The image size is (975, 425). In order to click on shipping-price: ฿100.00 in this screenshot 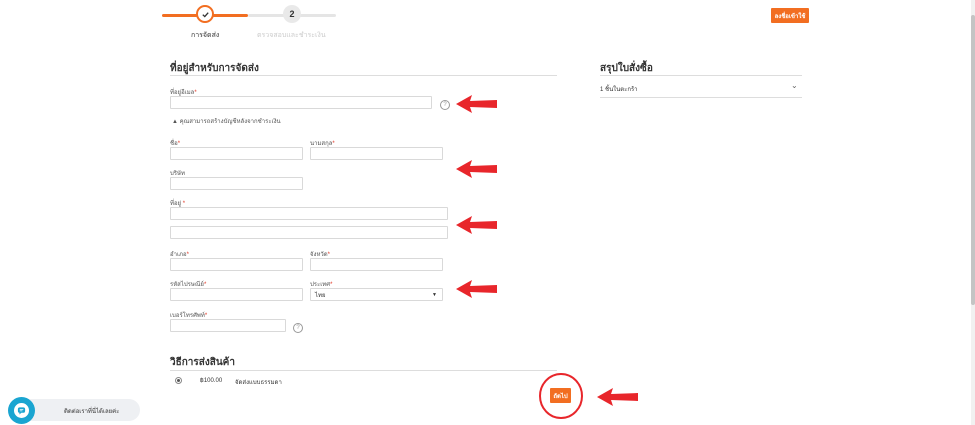, I will do `click(211, 381)`.